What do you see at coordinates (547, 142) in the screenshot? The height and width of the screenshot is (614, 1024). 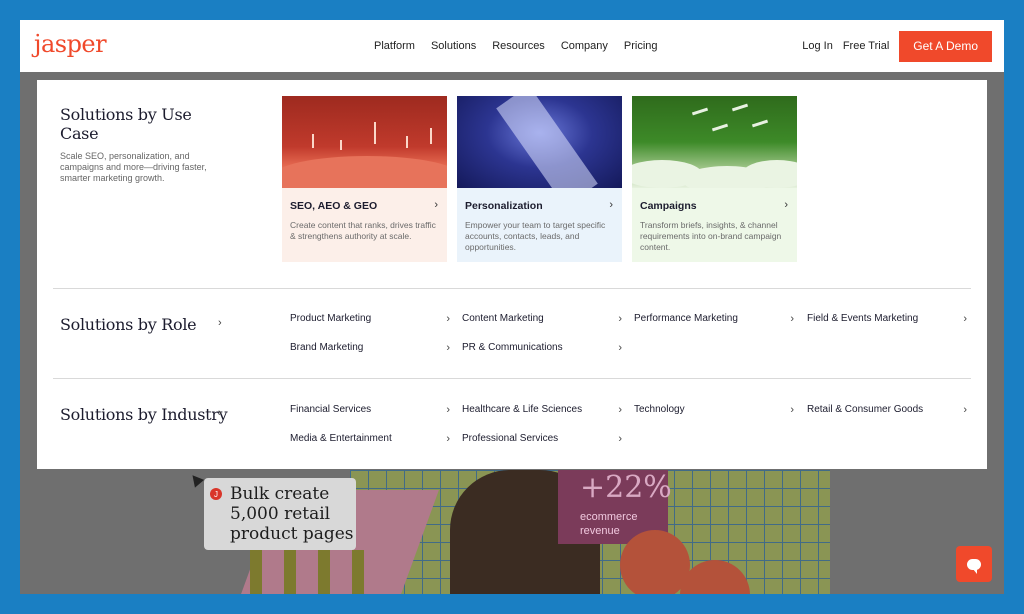 I see `light-beam-shape` at bounding box center [547, 142].